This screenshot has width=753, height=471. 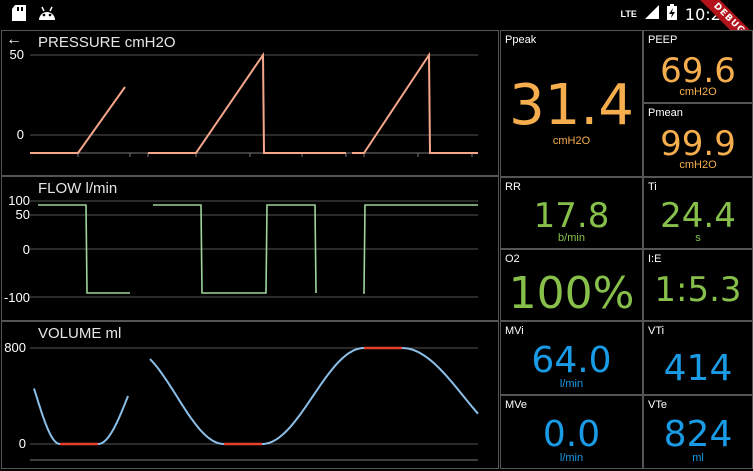 What do you see at coordinates (80, 333) in the screenshot?
I see `chart-title: VOLUME ml` at bounding box center [80, 333].